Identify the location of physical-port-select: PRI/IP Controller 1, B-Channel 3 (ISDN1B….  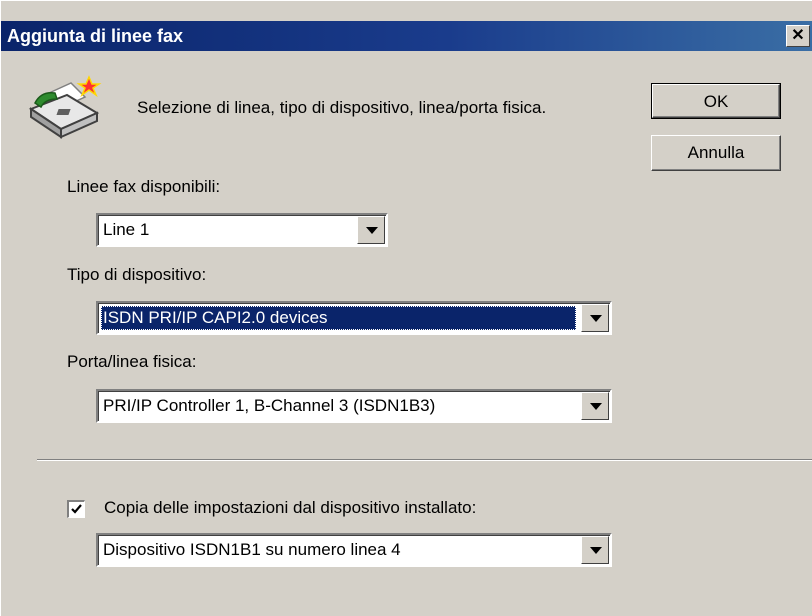
(354, 406).